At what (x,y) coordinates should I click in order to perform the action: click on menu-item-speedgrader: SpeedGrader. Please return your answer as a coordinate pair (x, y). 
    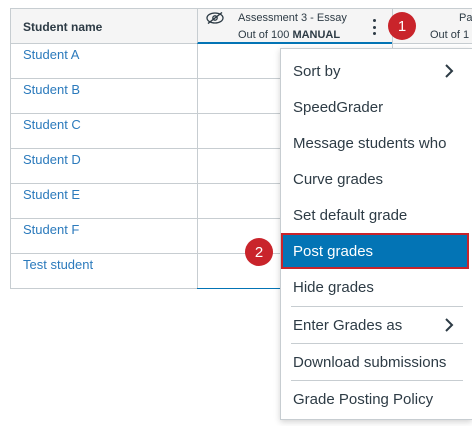
    Looking at the image, I should click on (376, 107).